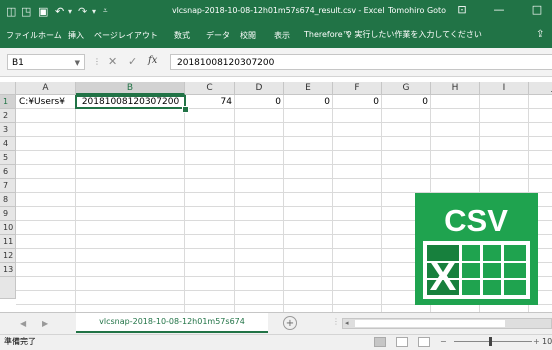 The height and width of the screenshot is (350, 552). I want to click on maximize-button: □, so click(537, 9).